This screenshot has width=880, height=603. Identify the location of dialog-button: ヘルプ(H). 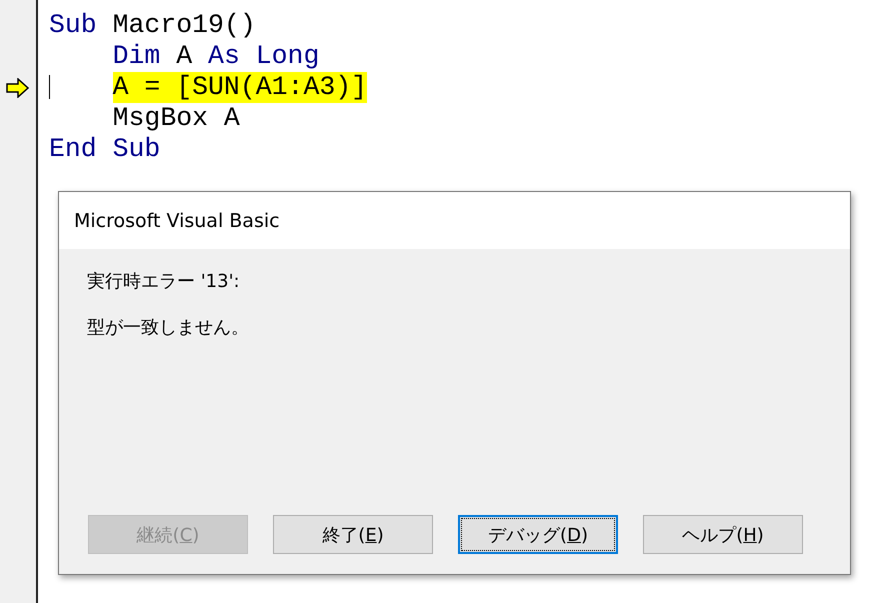
(723, 534).